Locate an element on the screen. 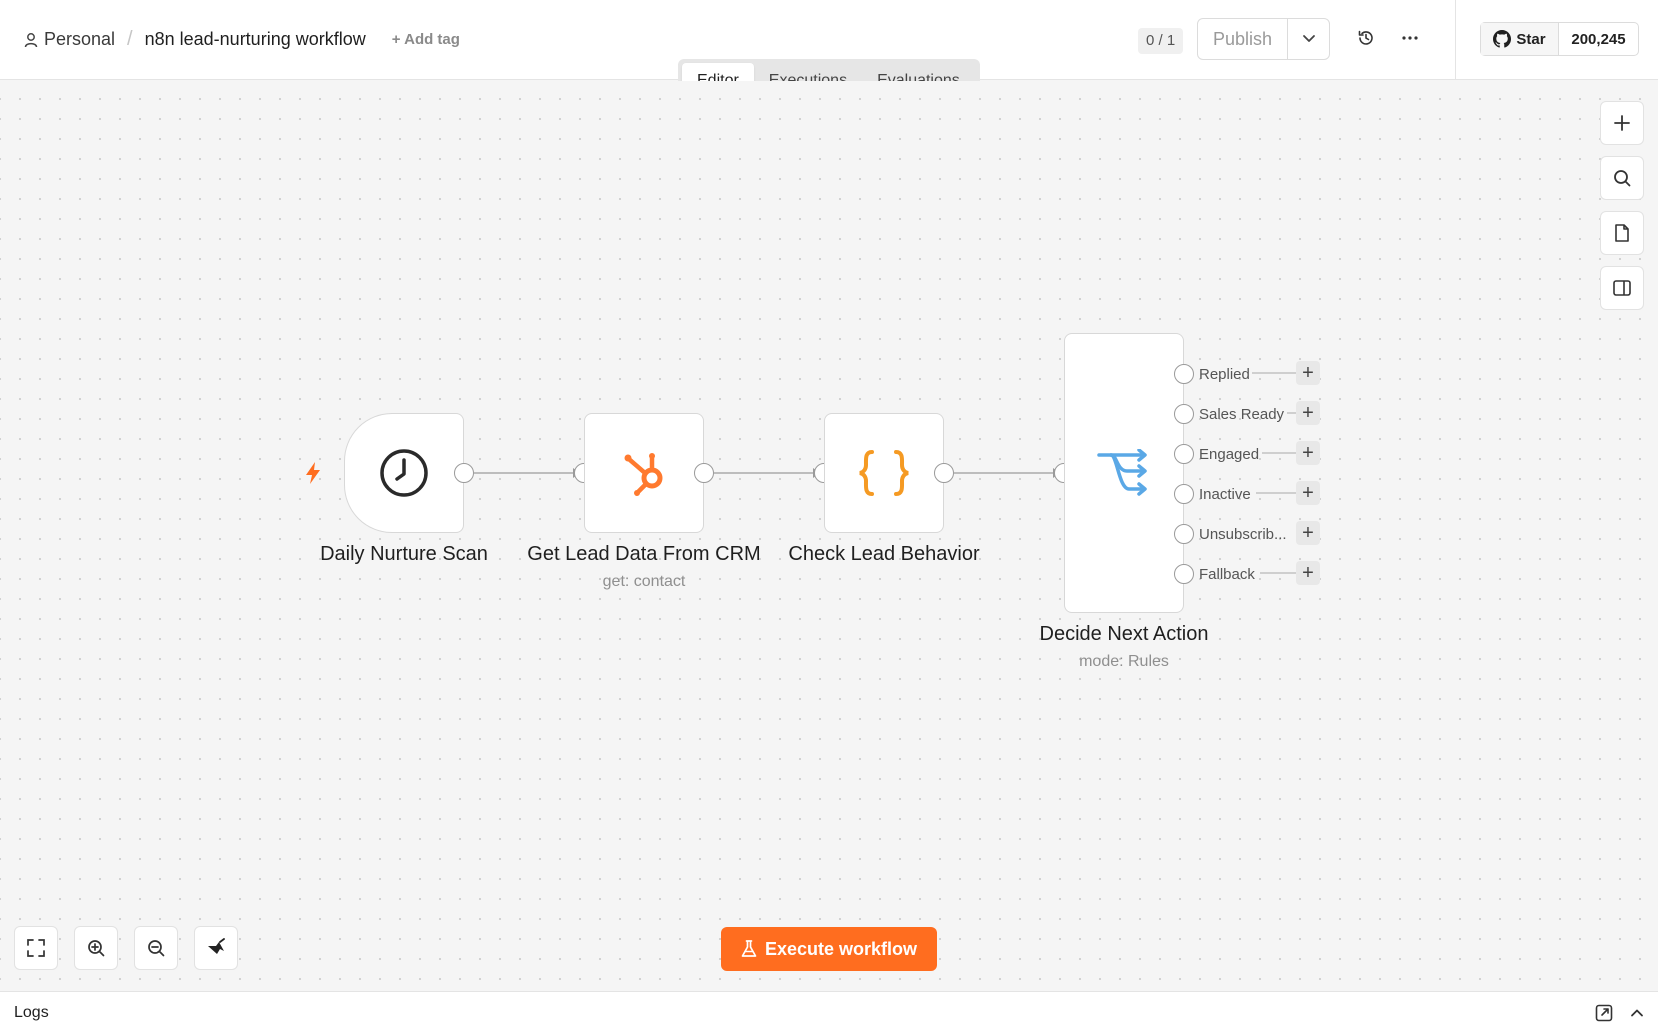  toggle-panel-button is located at coordinates (1622, 288).